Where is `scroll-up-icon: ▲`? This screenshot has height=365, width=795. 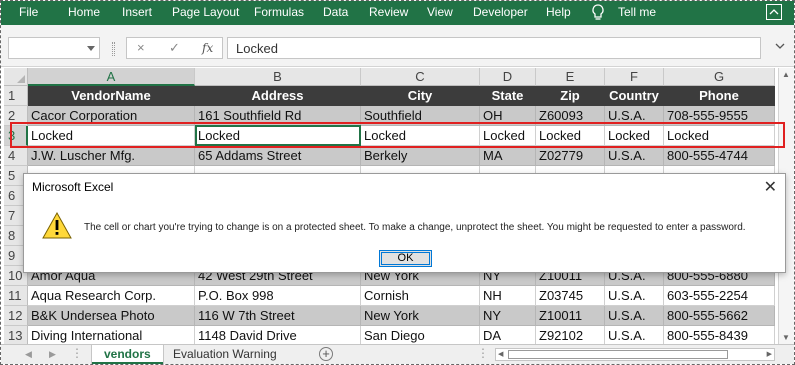 scroll-up-icon: ▲ is located at coordinates (786, 74).